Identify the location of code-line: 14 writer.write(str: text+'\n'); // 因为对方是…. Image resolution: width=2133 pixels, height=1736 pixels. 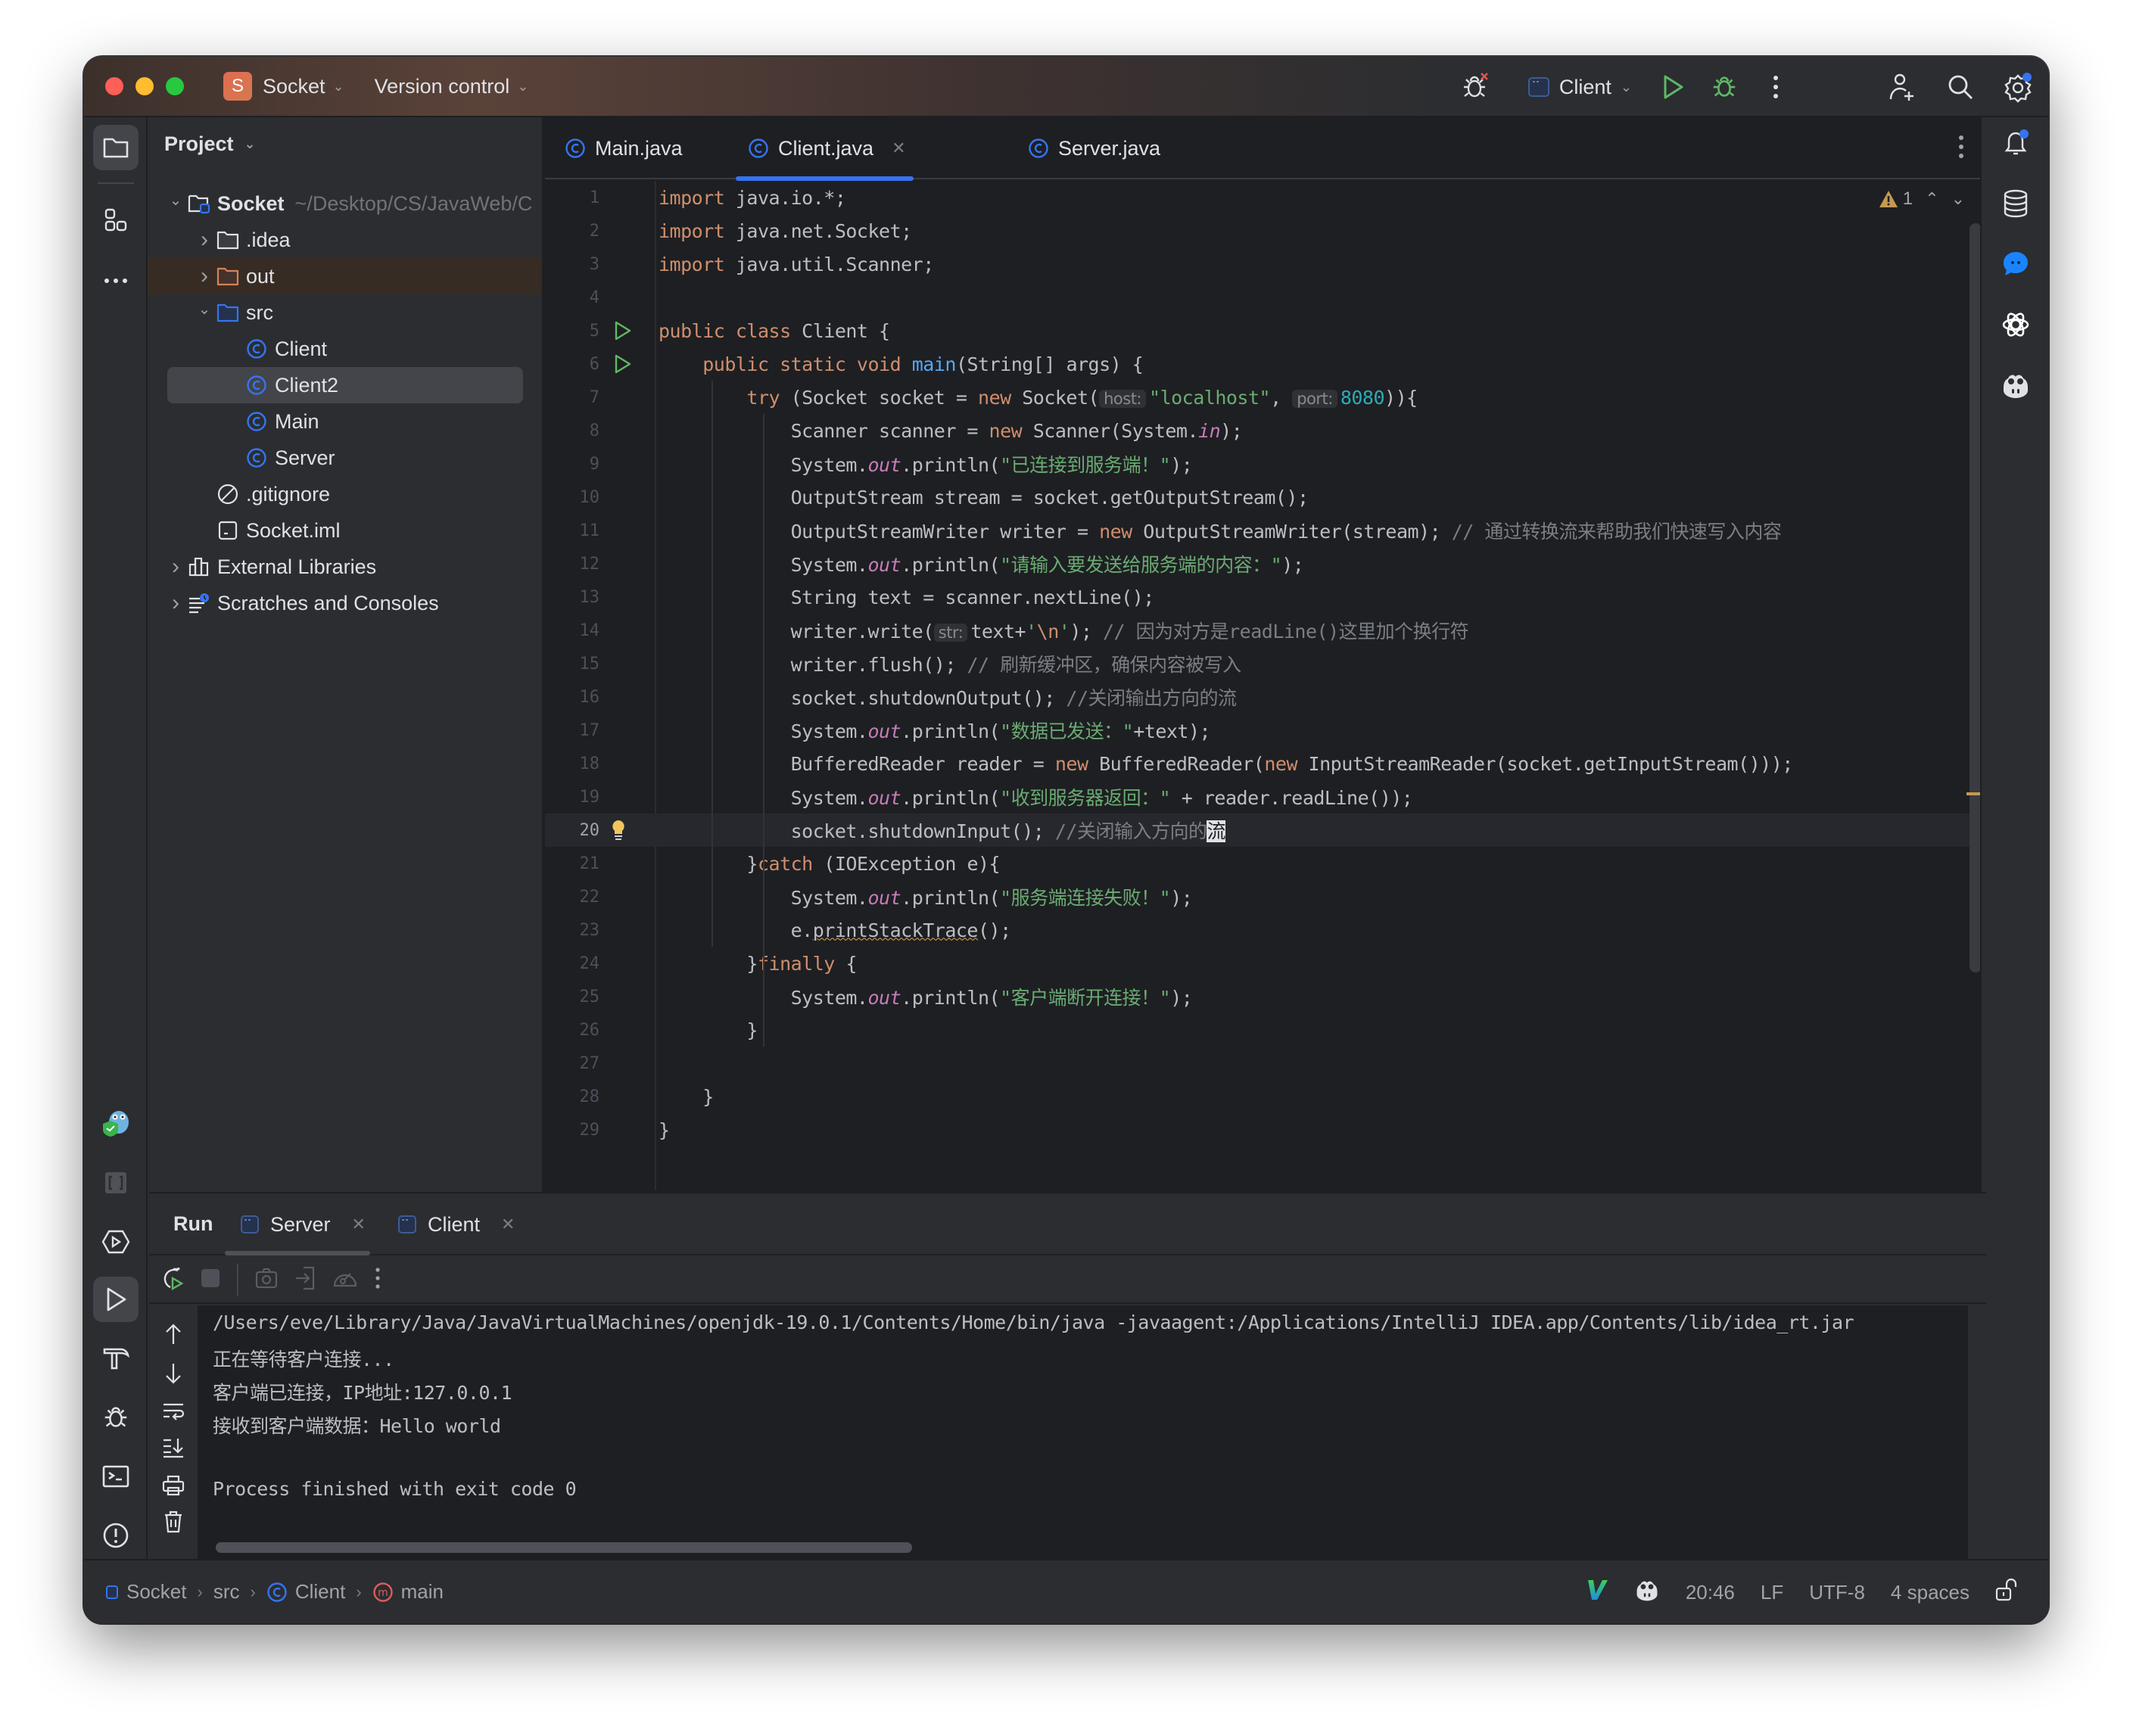
(1266, 630).